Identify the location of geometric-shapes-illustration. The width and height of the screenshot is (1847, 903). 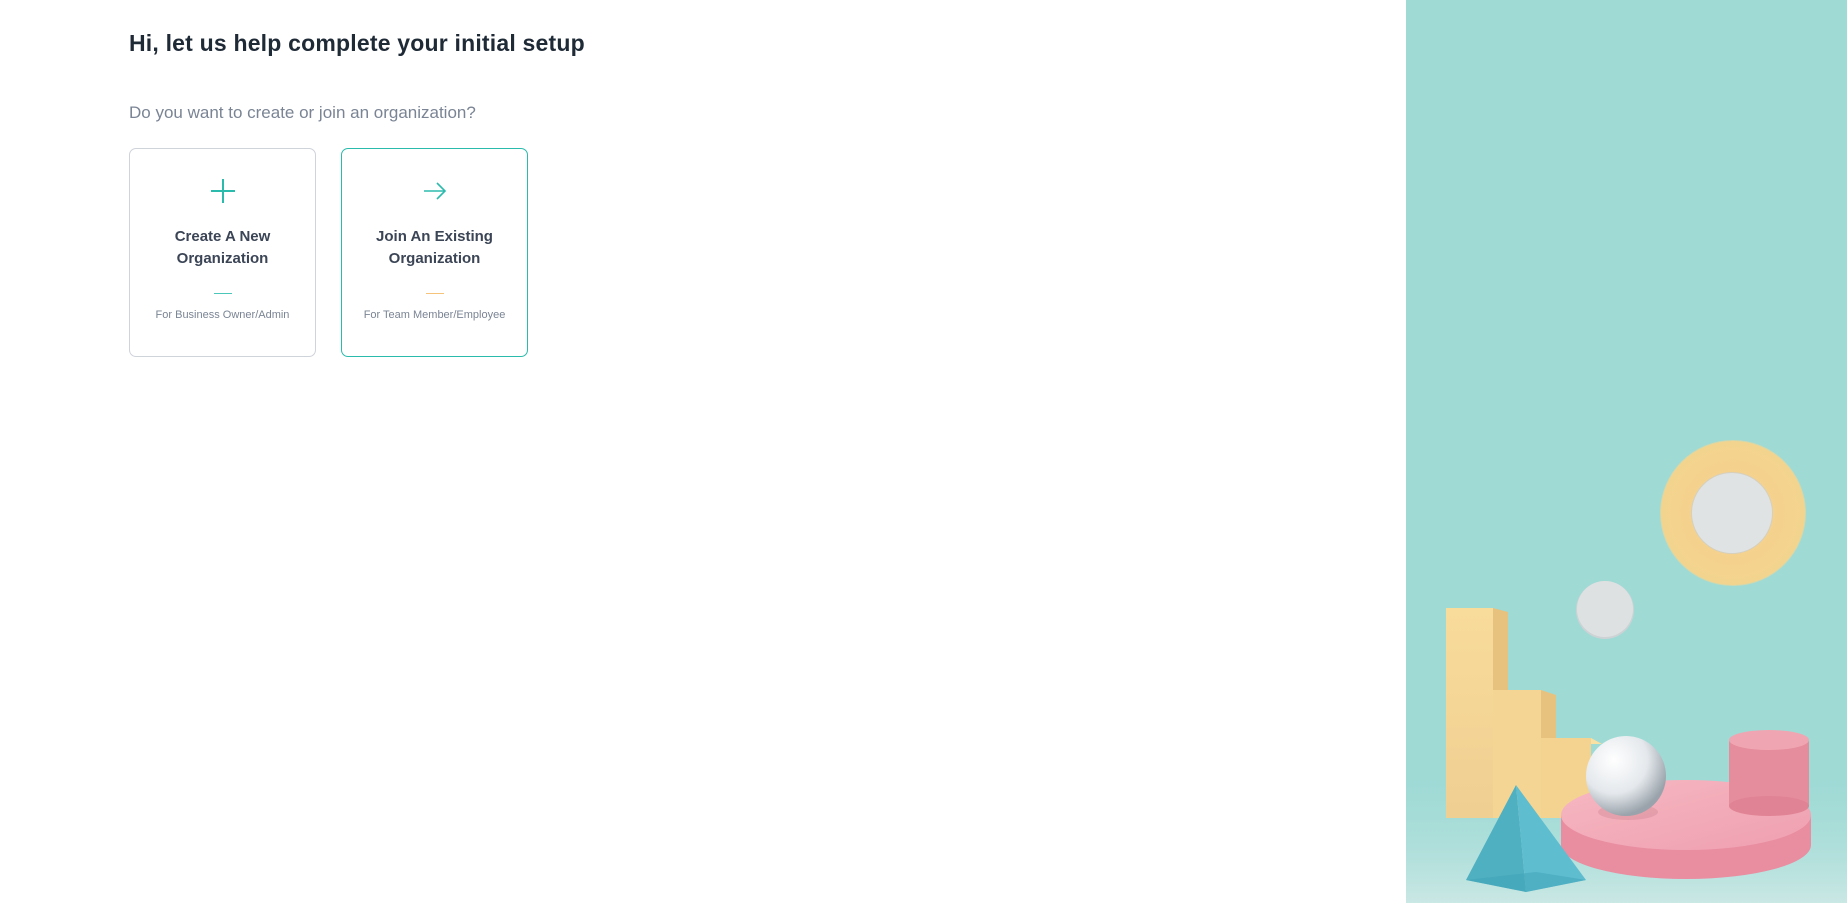
(1626, 671).